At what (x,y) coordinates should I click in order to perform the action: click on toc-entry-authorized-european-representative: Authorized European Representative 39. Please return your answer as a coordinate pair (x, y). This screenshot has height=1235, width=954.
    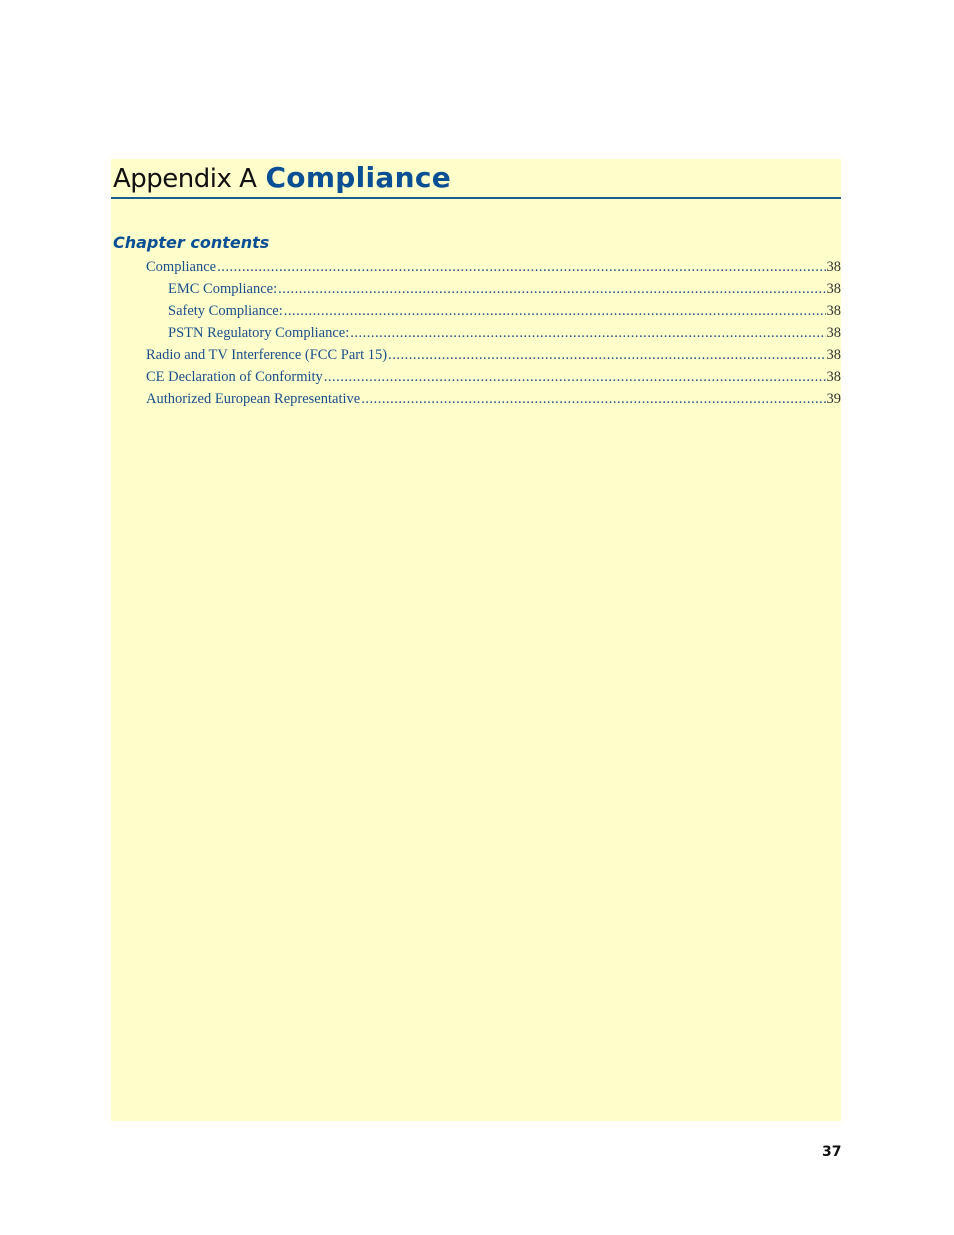
    Looking at the image, I should click on (476, 402).